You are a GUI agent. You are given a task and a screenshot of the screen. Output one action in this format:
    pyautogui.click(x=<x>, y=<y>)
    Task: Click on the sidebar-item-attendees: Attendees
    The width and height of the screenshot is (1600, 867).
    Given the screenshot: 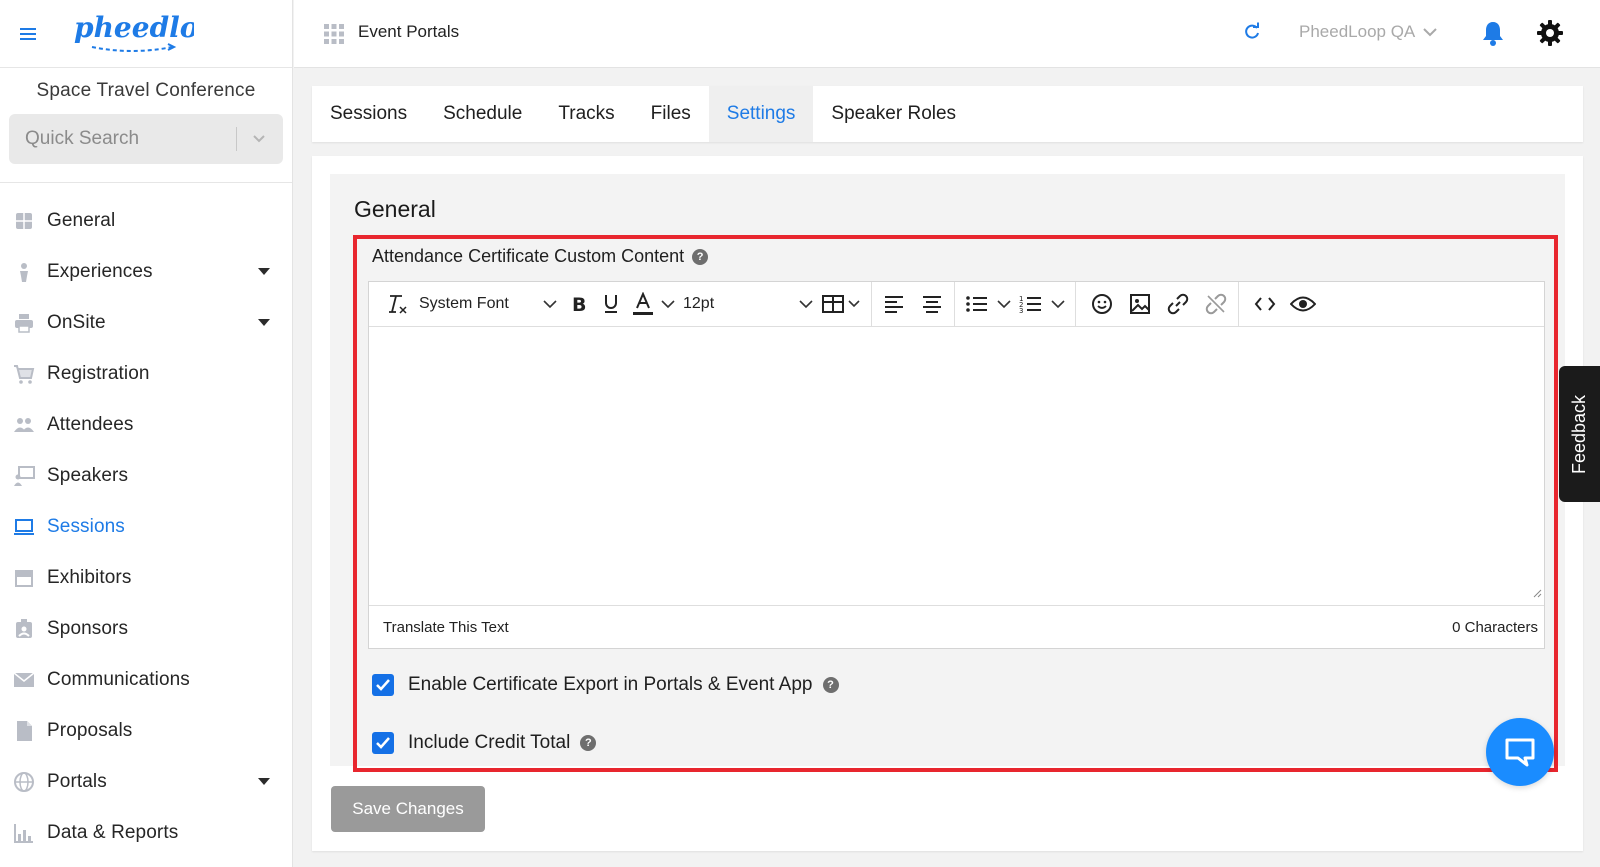 What is the action you would take?
    pyautogui.click(x=146, y=424)
    